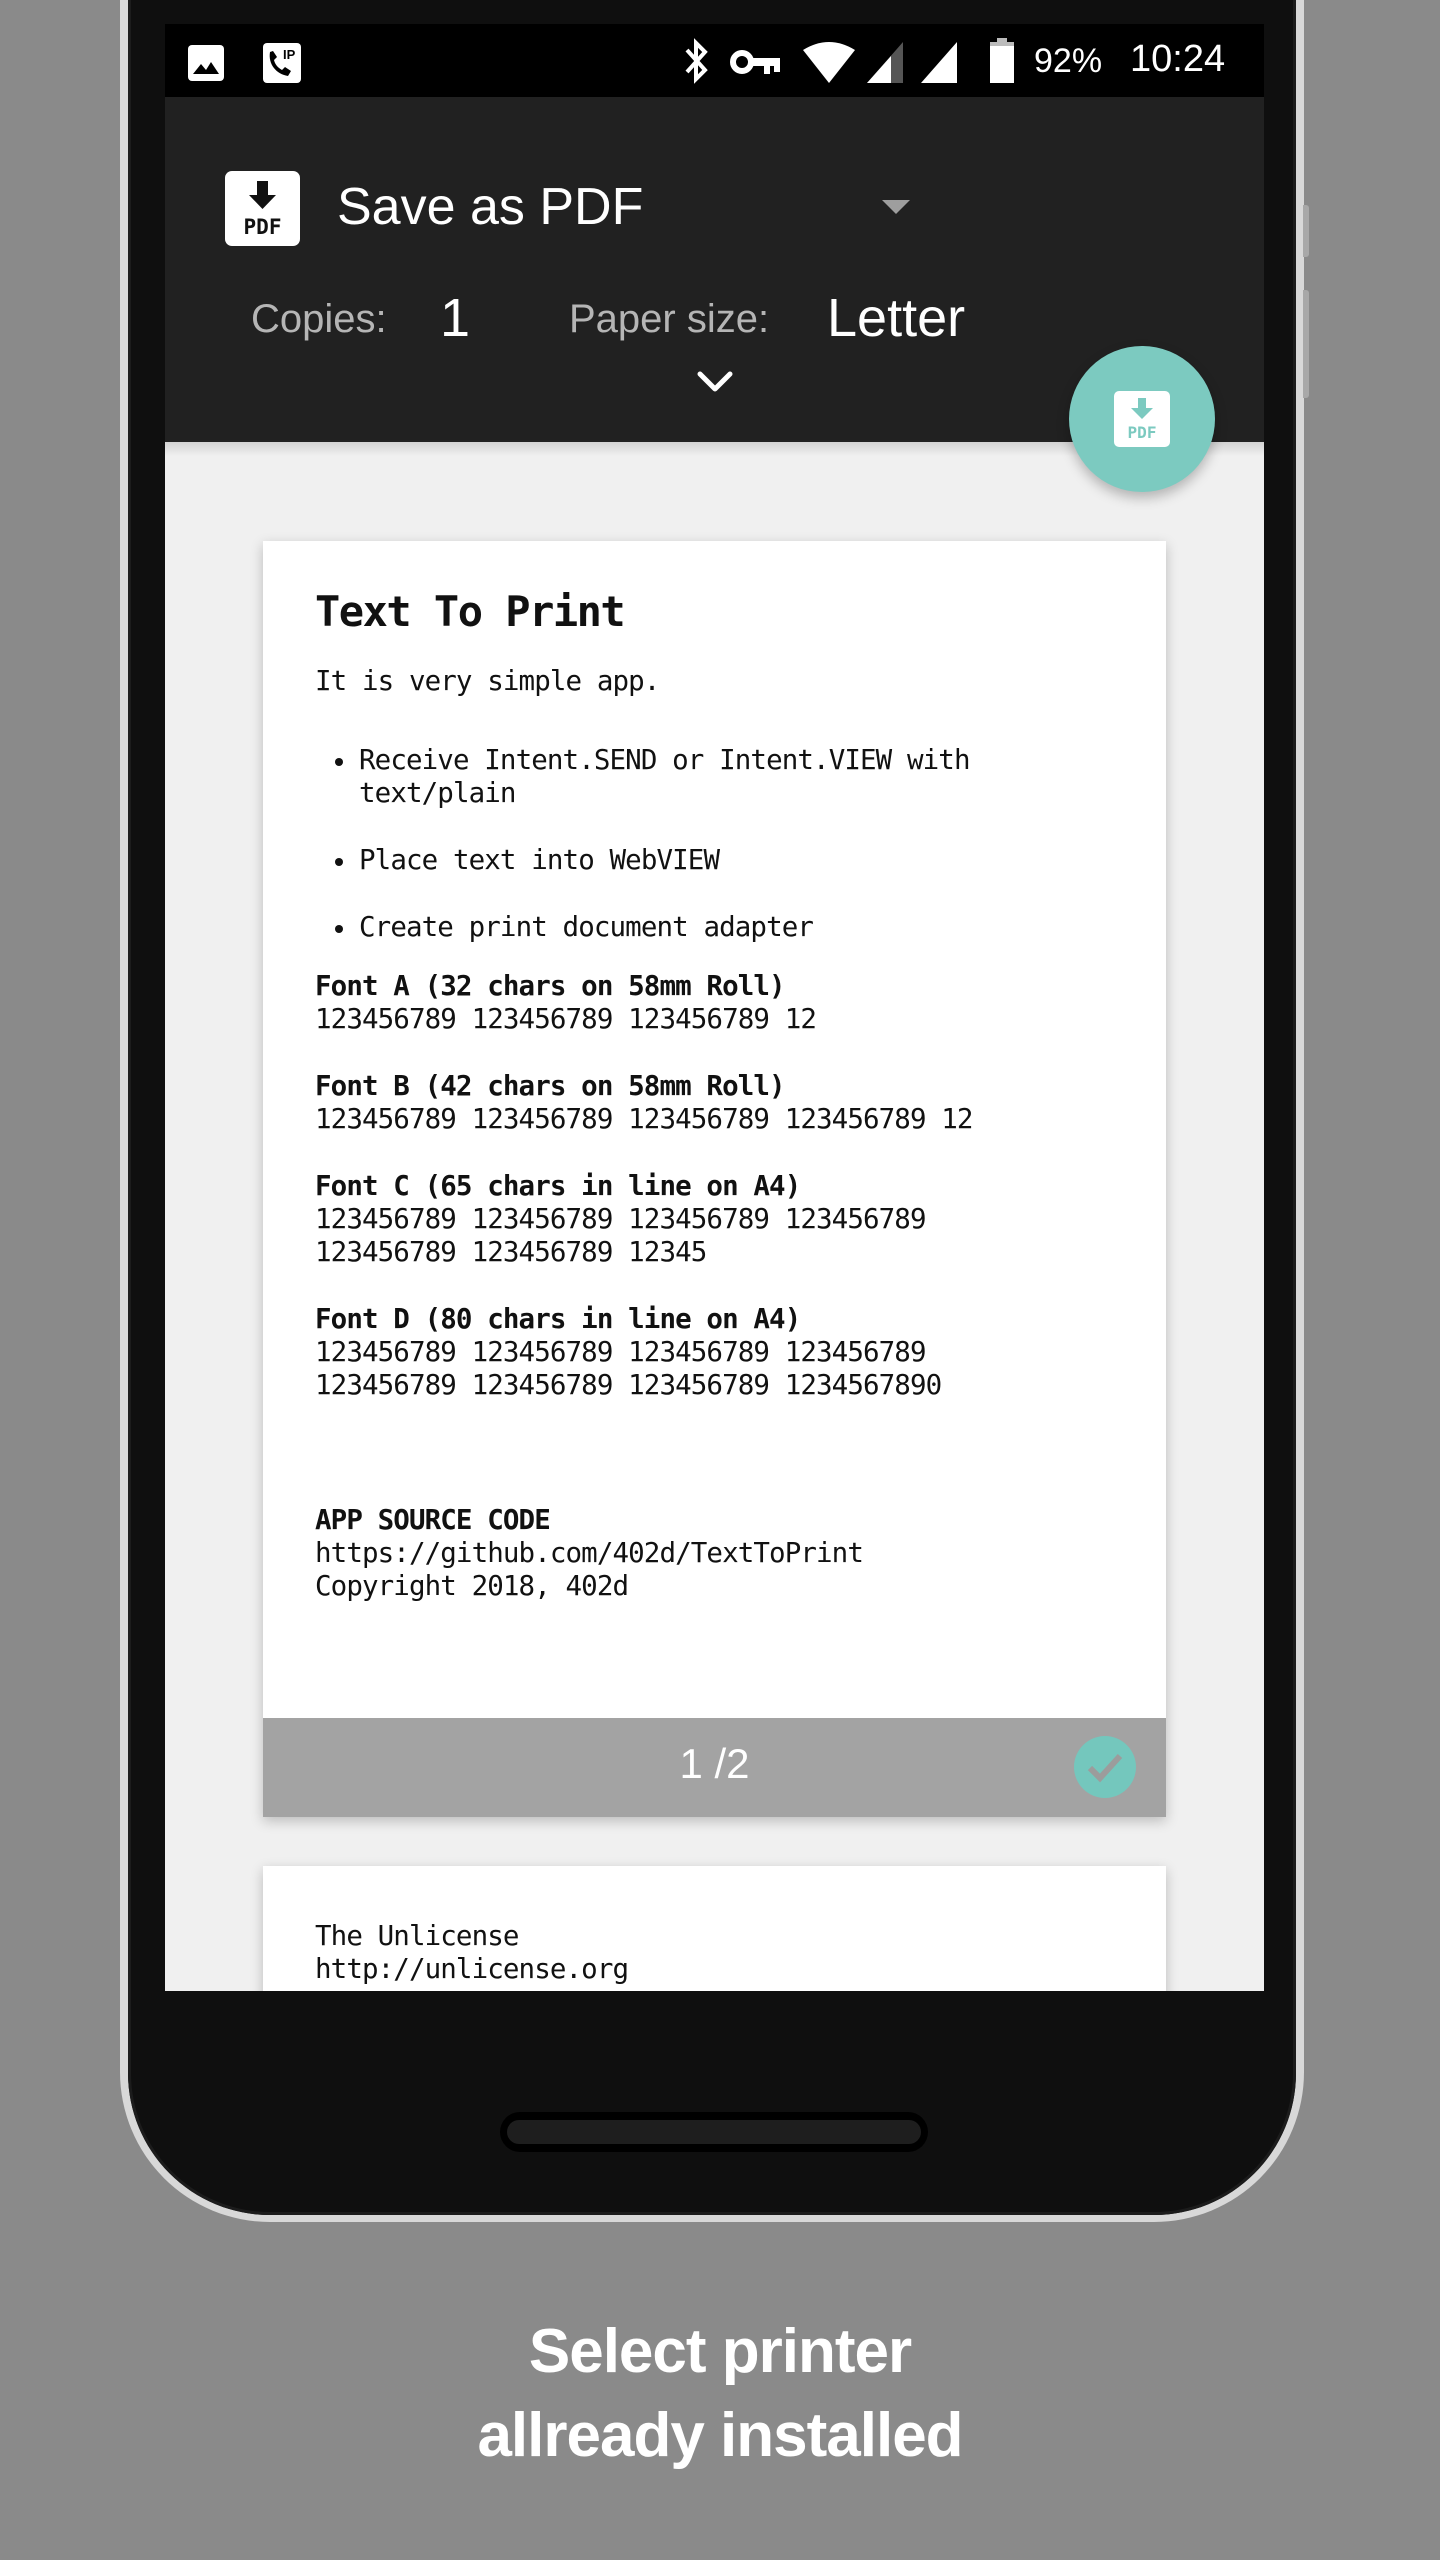 This screenshot has height=2560, width=1440. What do you see at coordinates (628, 1385) in the screenshot?
I see `font-sample-line: 123456789 123456789 123456789 1234567890` at bounding box center [628, 1385].